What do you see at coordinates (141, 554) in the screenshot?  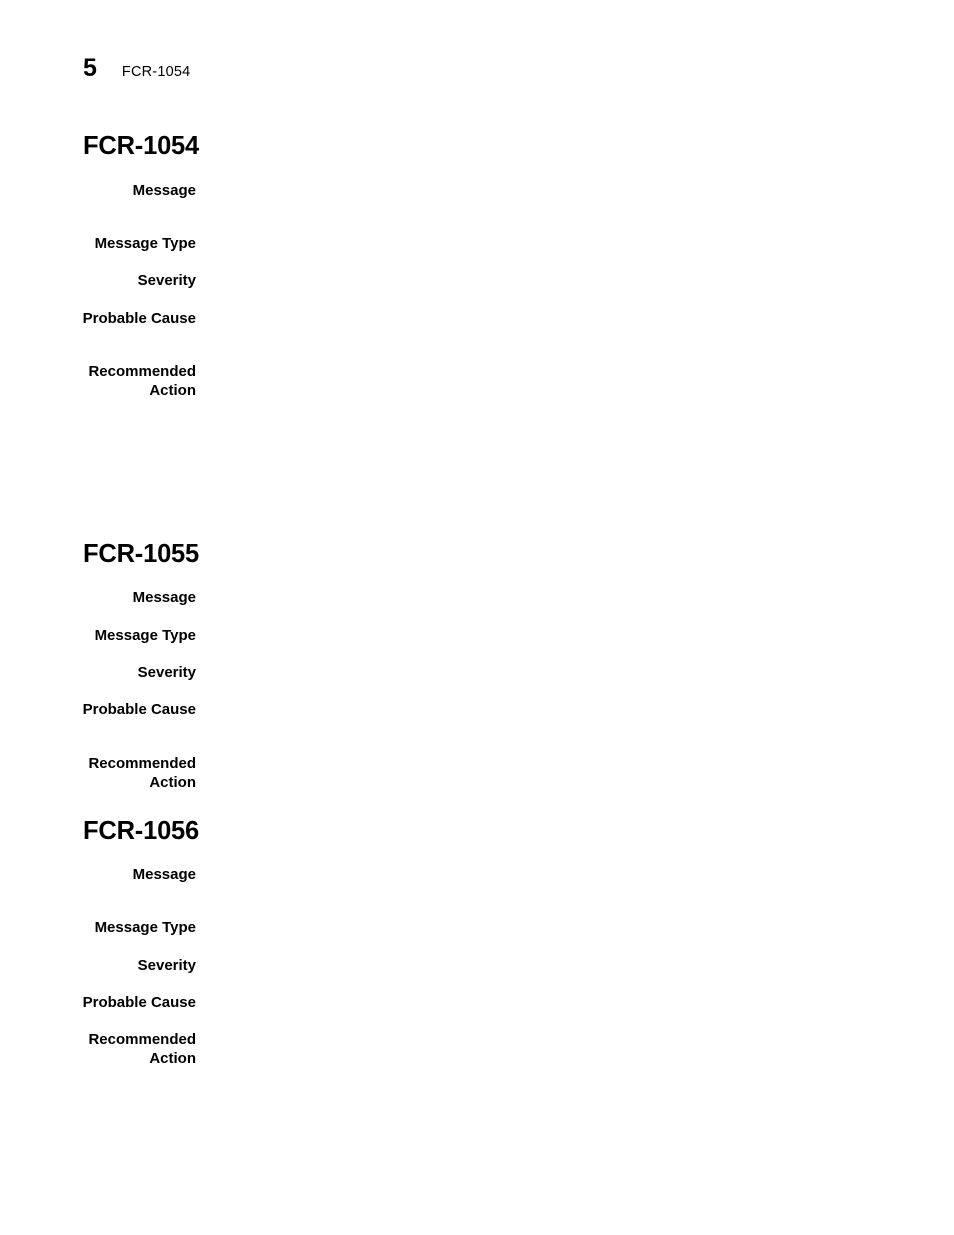 I see `section-heading: FCR-1055` at bounding box center [141, 554].